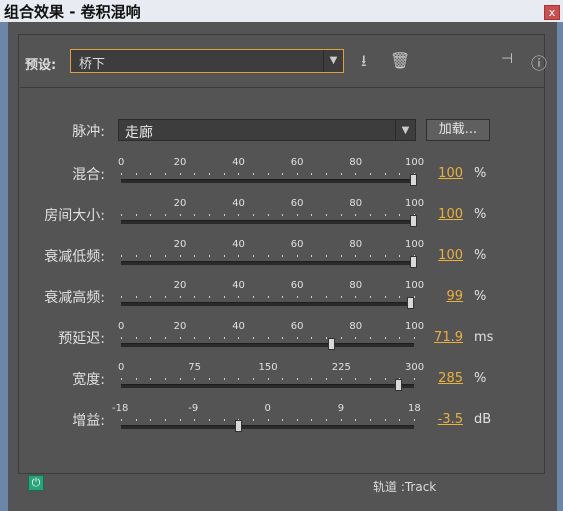  What do you see at coordinates (437, 173) in the screenshot?
I see `mix-value: 100` at bounding box center [437, 173].